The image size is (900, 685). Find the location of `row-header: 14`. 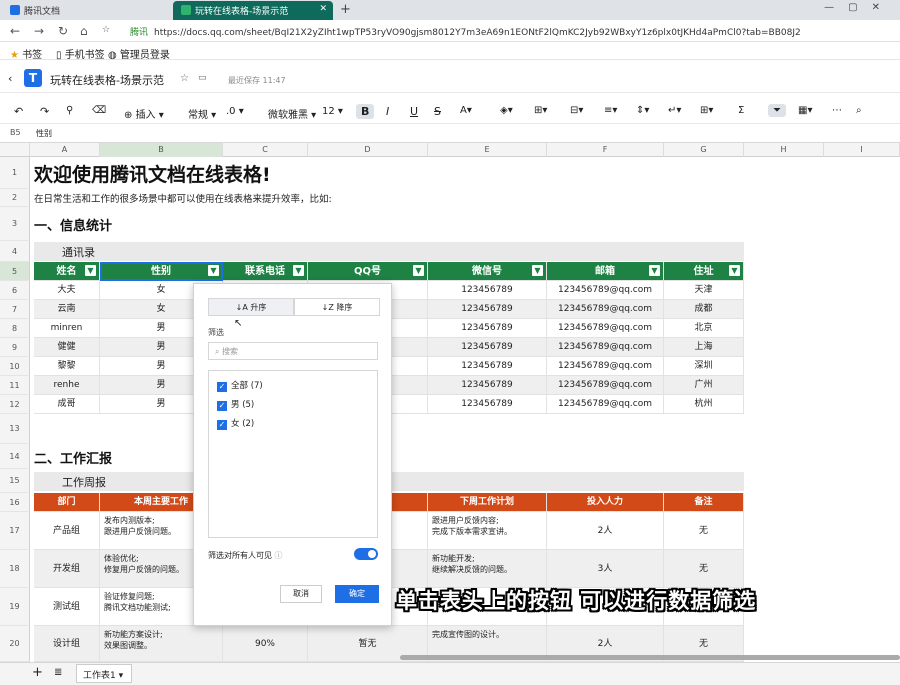

row-header: 14 is located at coordinates (15, 456).